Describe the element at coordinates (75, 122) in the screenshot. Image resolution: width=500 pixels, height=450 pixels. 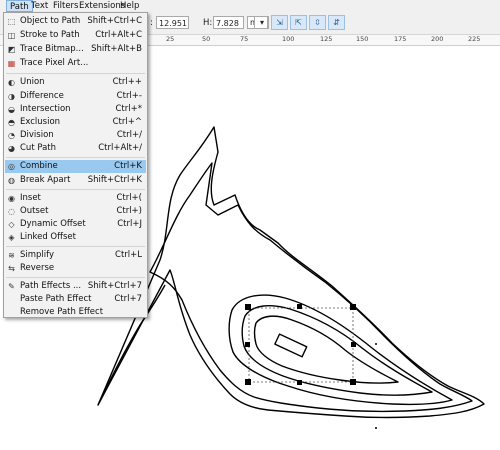
I see `menu-item-exclusion: ◓ Exclusion Ctrl+^` at that location.